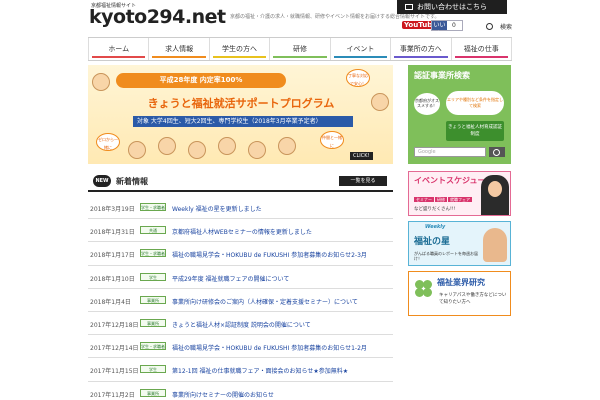  I want to click on industry-research-banner: 福祉業界研究 キャリアパスや働き方などについて知りたい方へ, so click(459, 293).